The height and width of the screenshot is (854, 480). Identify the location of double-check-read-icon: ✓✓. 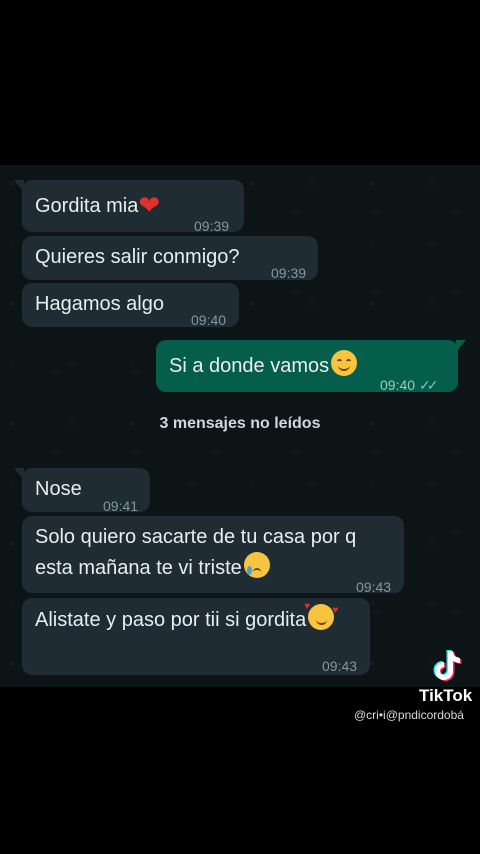
(429, 385).